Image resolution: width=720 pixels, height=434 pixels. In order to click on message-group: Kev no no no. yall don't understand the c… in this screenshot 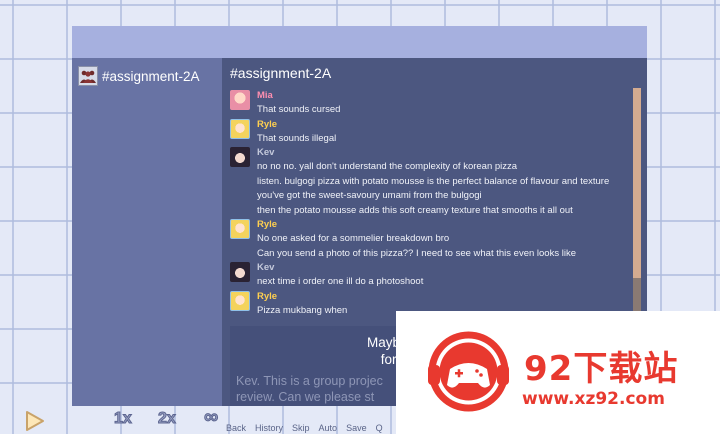, I will do `click(427, 182)`.